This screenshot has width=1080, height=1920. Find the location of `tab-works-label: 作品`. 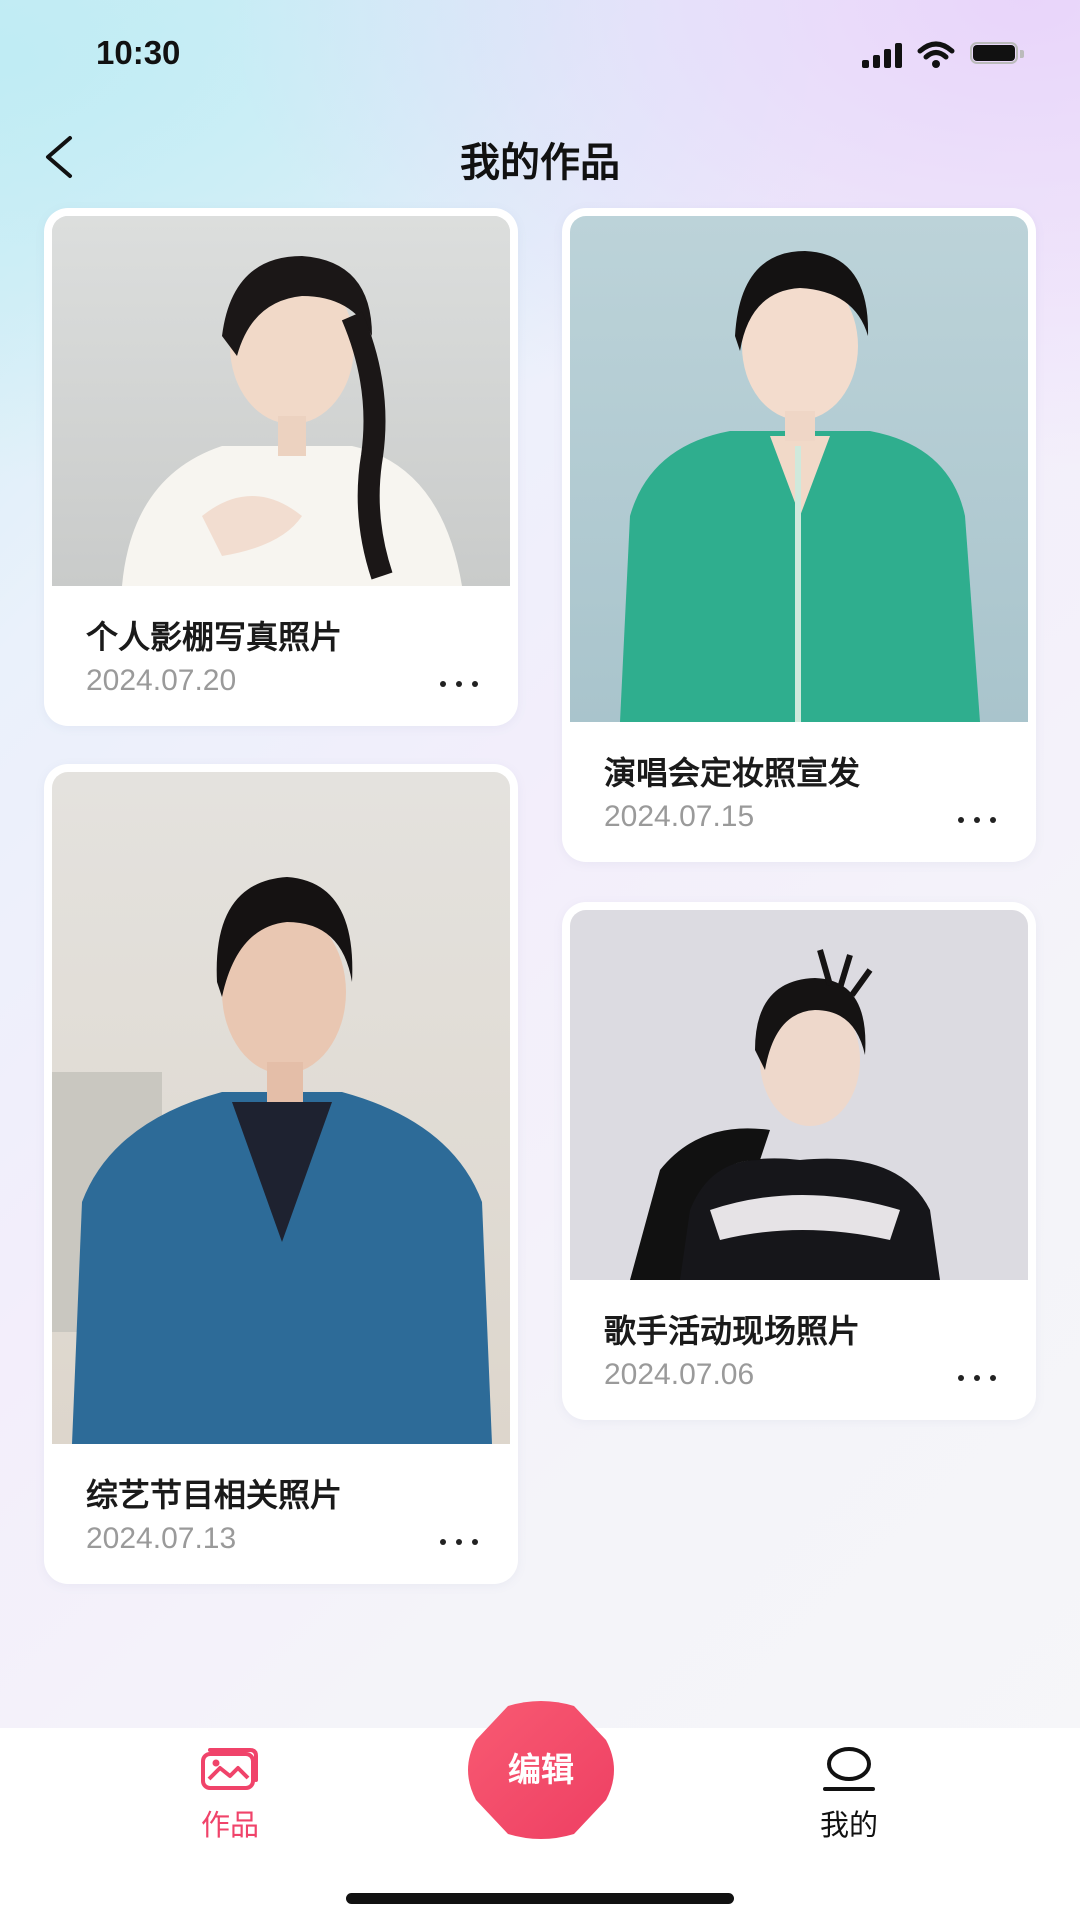

tab-works-label: 作品 is located at coordinates (229, 1825).